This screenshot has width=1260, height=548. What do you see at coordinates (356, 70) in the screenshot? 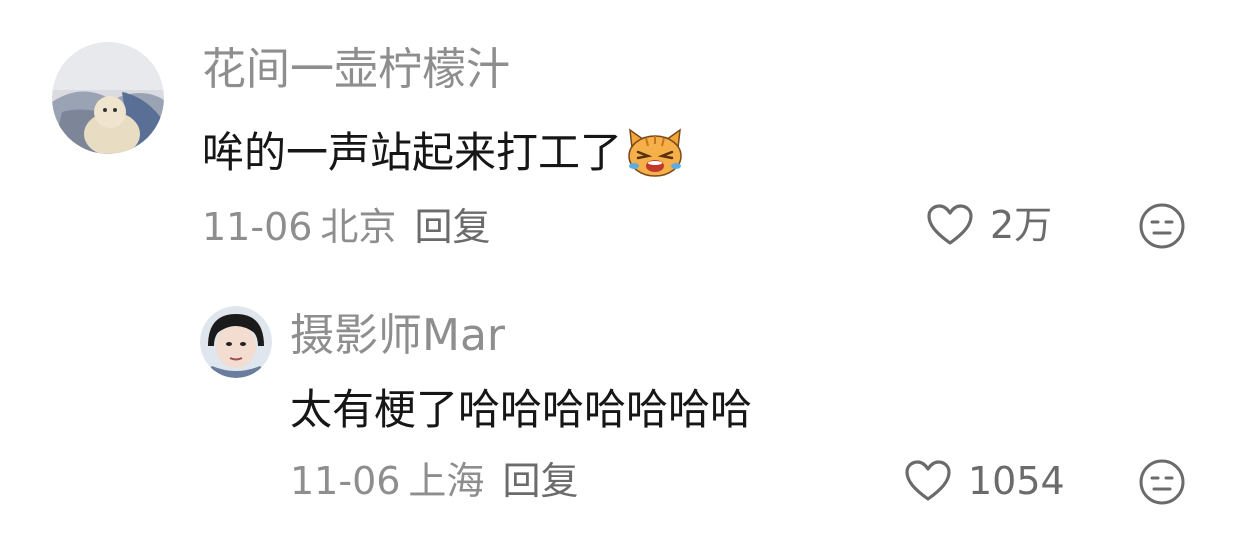
I see `comment-username: 花间一壶柠檬汁` at bounding box center [356, 70].